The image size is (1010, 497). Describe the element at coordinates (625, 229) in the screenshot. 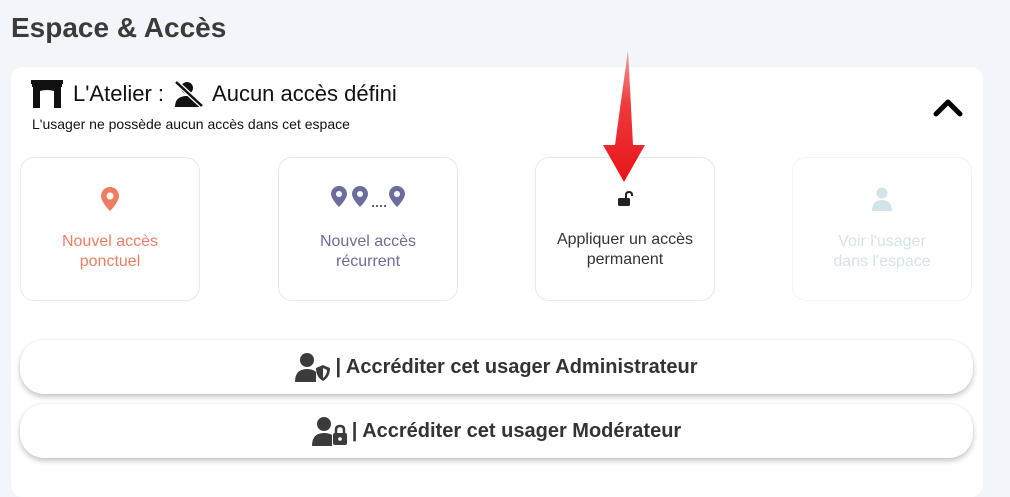

I see `apply-permanent-access-card: Appliquer un accès permanent` at that location.